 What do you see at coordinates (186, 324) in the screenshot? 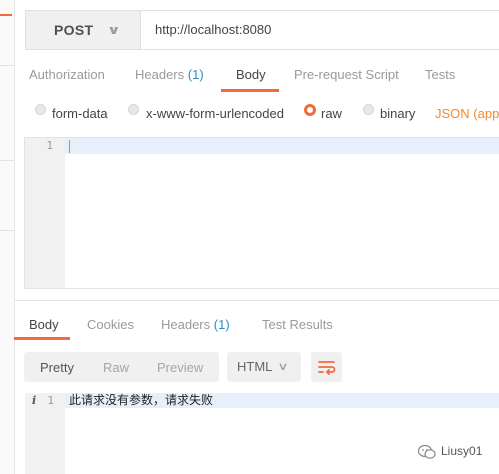
I see `response-tab-headers-label: Headers` at bounding box center [186, 324].